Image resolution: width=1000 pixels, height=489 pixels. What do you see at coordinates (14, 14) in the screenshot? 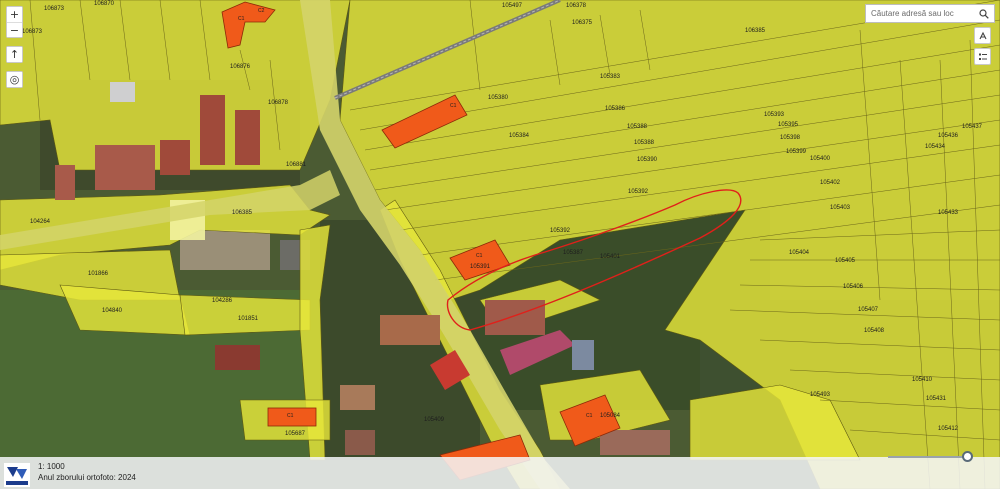
I see `zoom-in-button: +` at bounding box center [14, 14].